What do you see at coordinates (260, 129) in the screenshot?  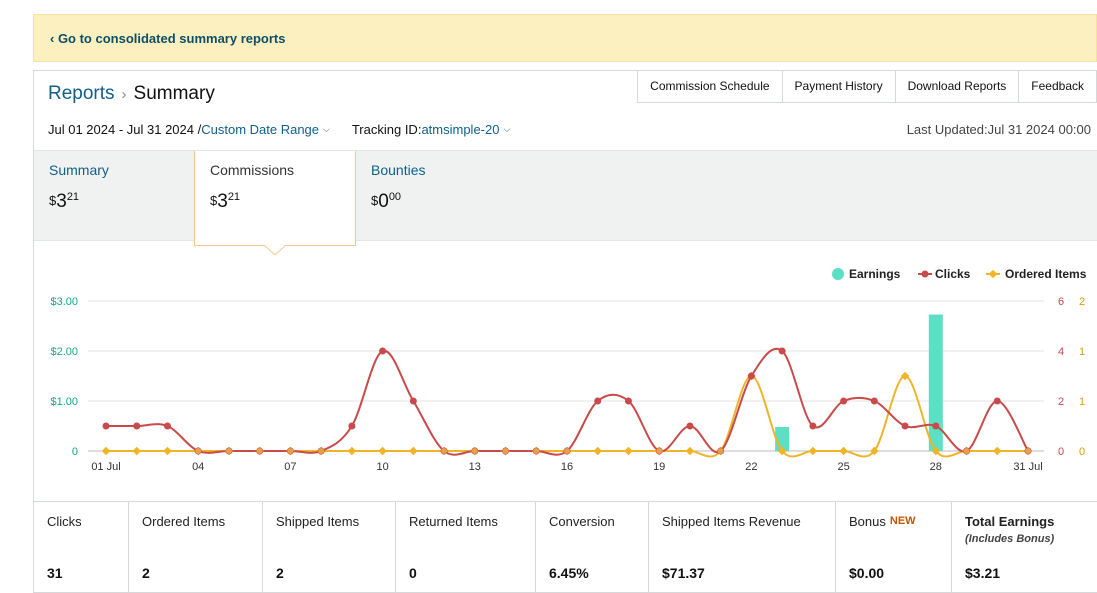 I see `date-range-dropdown-label: Custom Date Range` at bounding box center [260, 129].